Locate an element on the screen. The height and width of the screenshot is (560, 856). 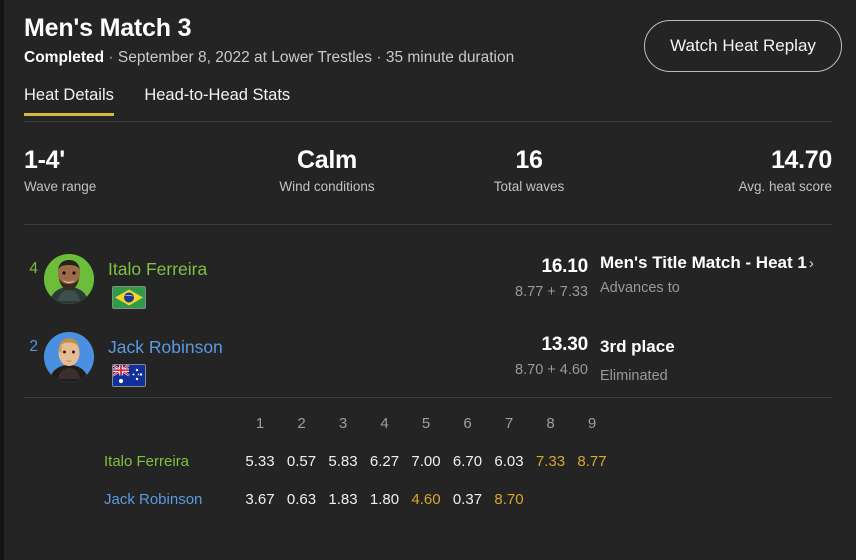
result-subtext: Advances to is located at coordinates (640, 288).